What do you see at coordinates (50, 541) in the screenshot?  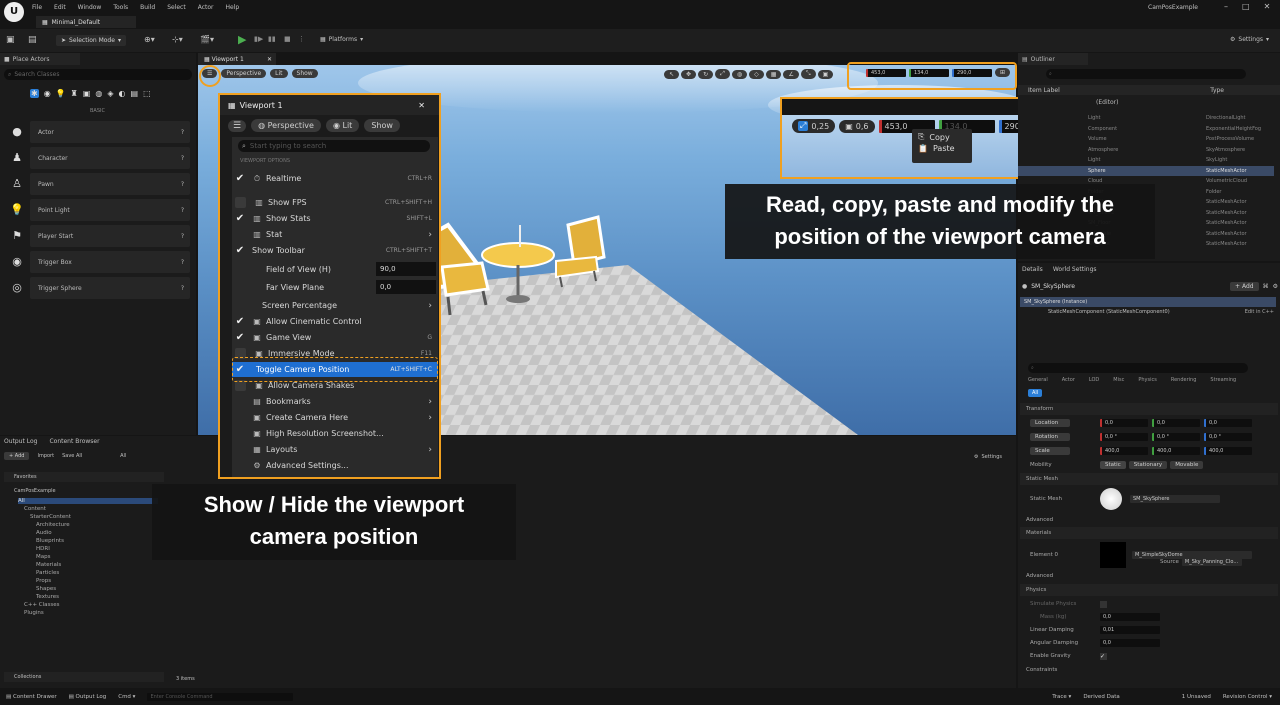 I see `content-tree-item: Blueprints` at bounding box center [50, 541].